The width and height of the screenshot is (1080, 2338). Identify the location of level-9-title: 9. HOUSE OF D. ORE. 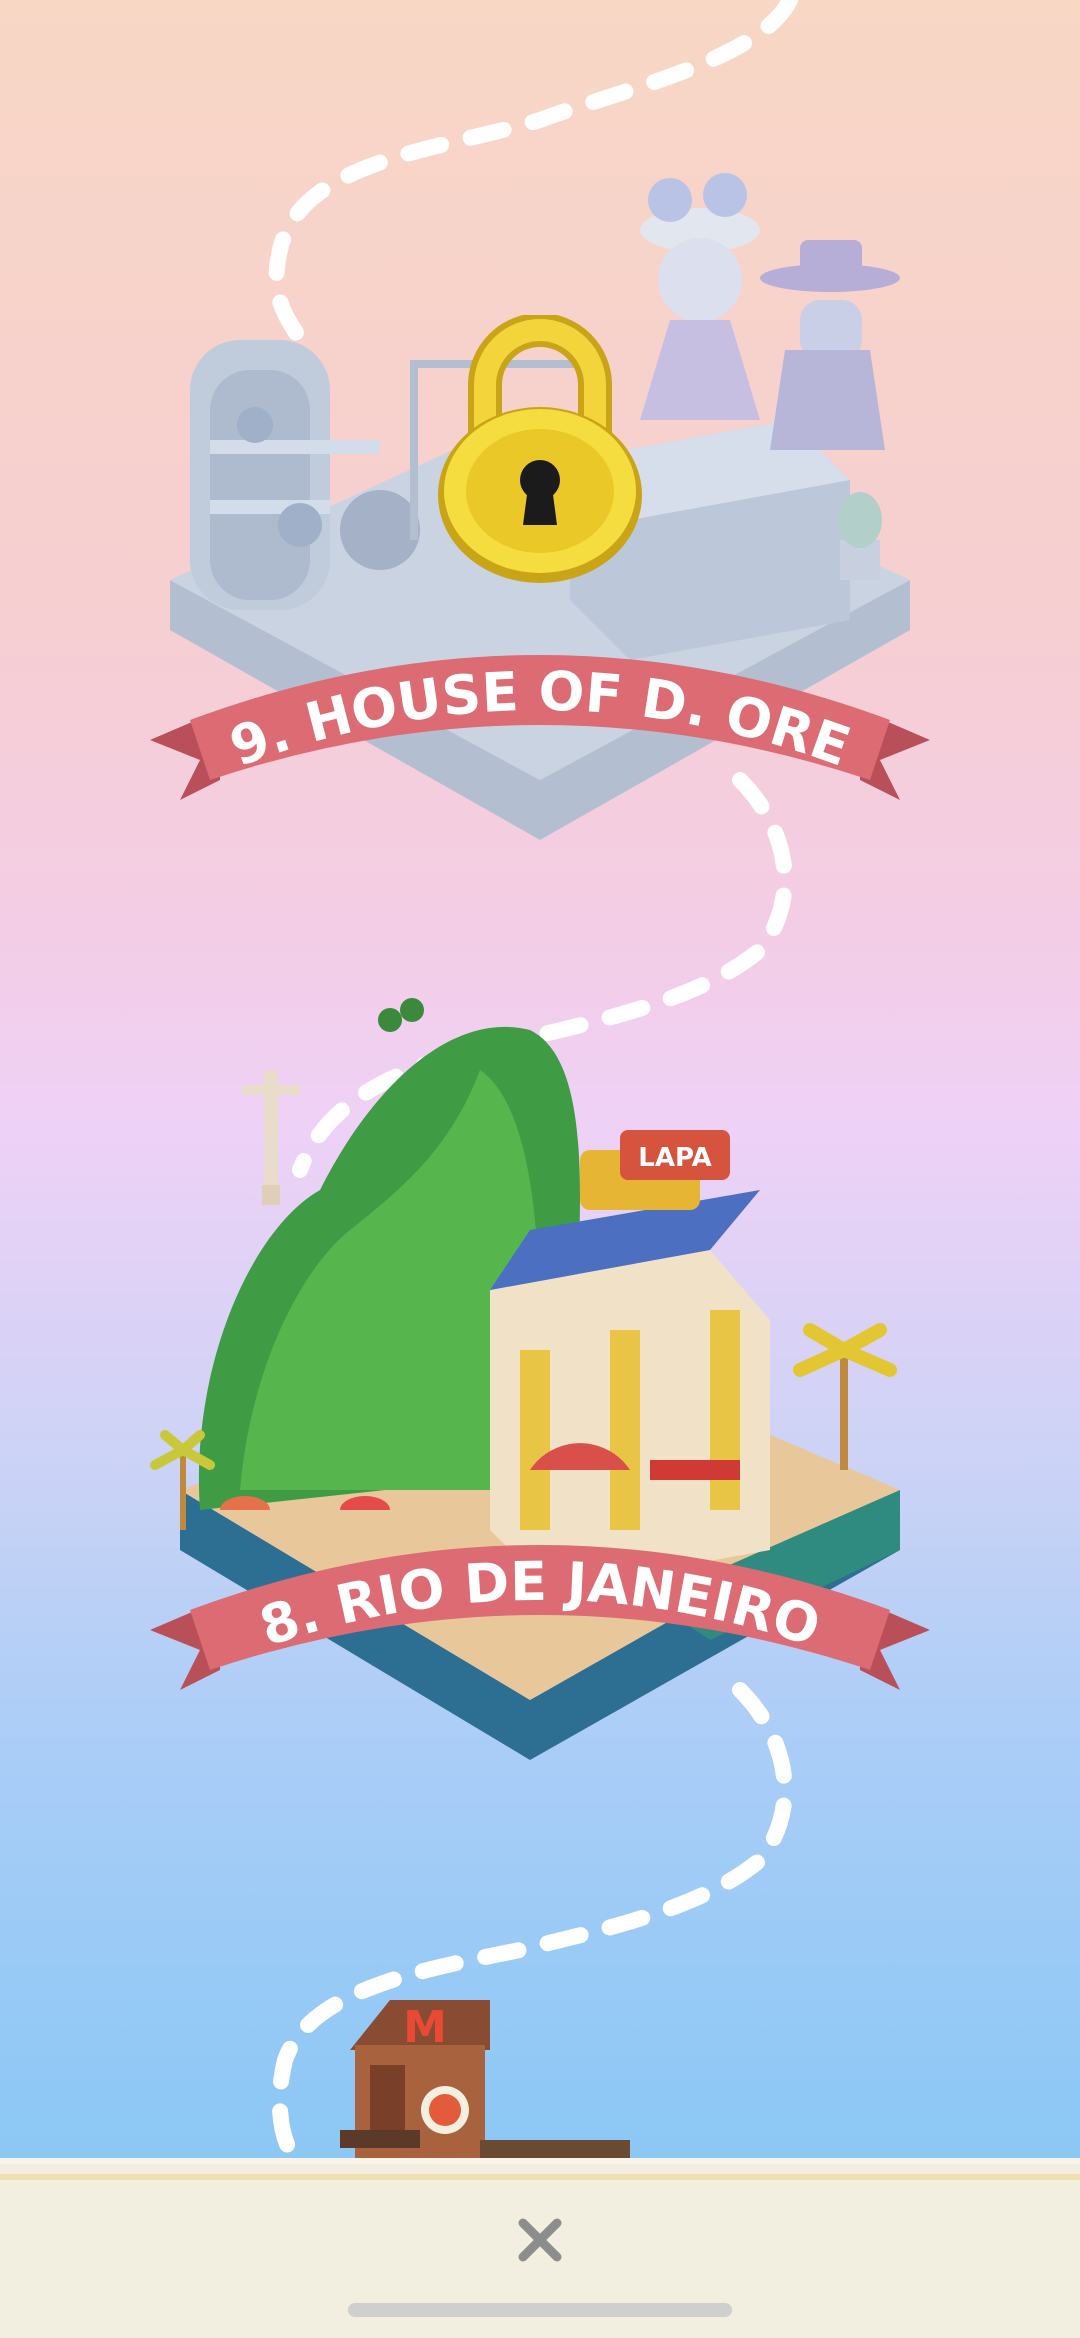
(540, 719).